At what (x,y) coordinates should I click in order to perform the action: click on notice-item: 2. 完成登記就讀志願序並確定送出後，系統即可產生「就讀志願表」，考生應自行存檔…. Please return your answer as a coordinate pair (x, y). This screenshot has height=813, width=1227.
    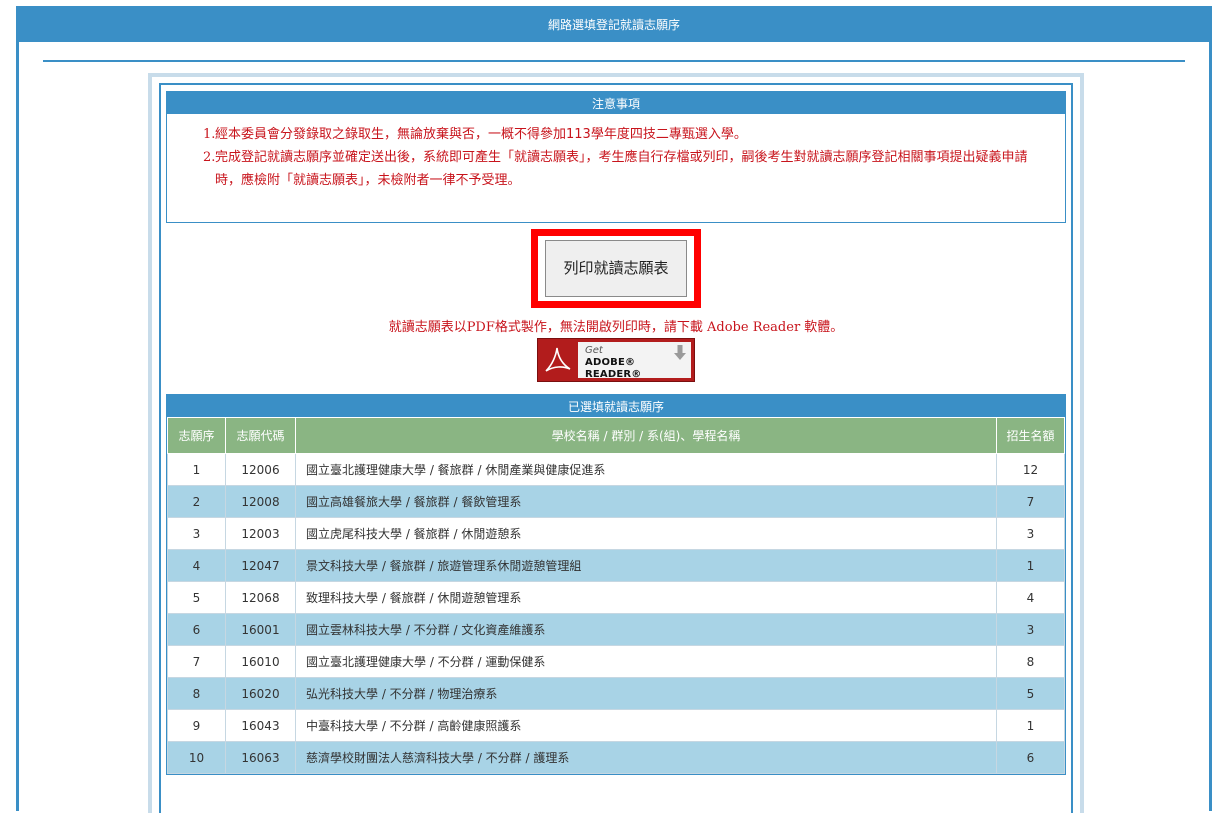
    Looking at the image, I should click on (626, 169).